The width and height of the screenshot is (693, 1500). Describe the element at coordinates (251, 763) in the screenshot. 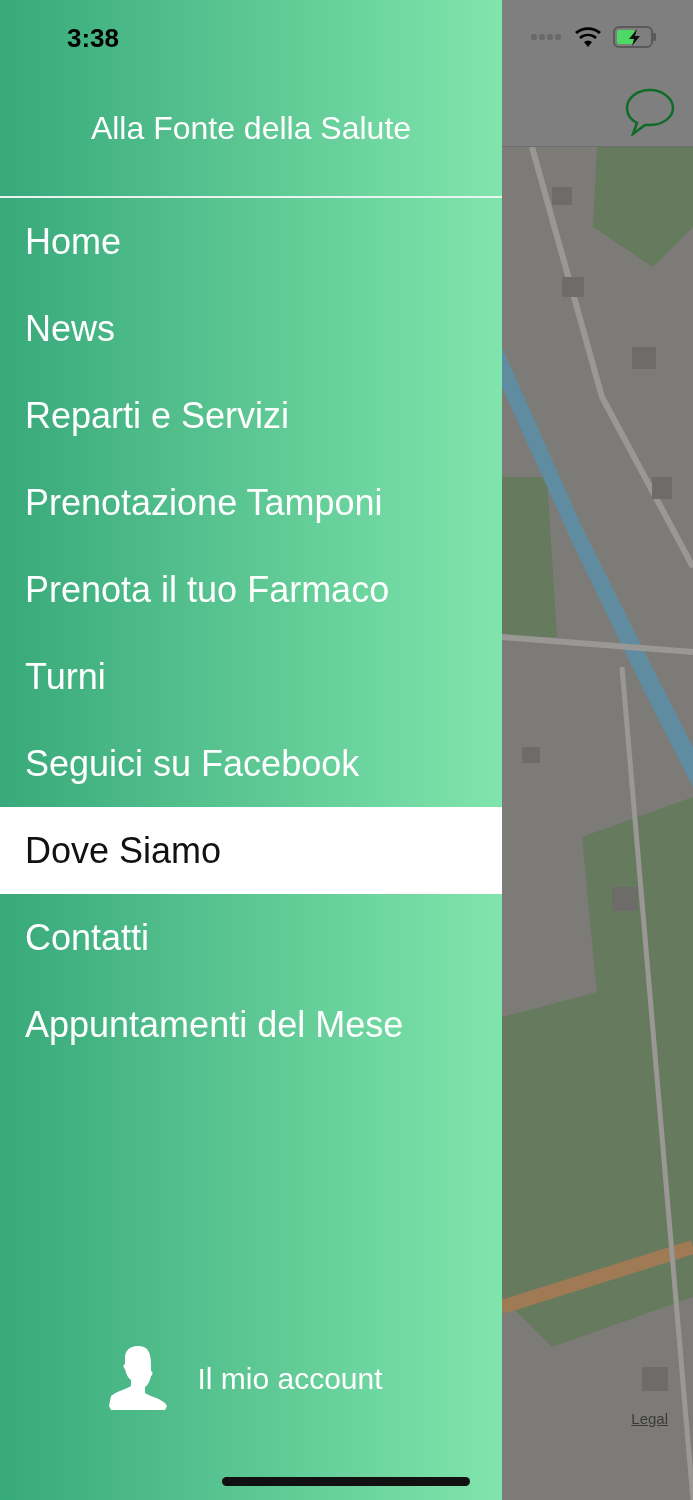

I see `menu-item: Seguici su Facebook` at that location.